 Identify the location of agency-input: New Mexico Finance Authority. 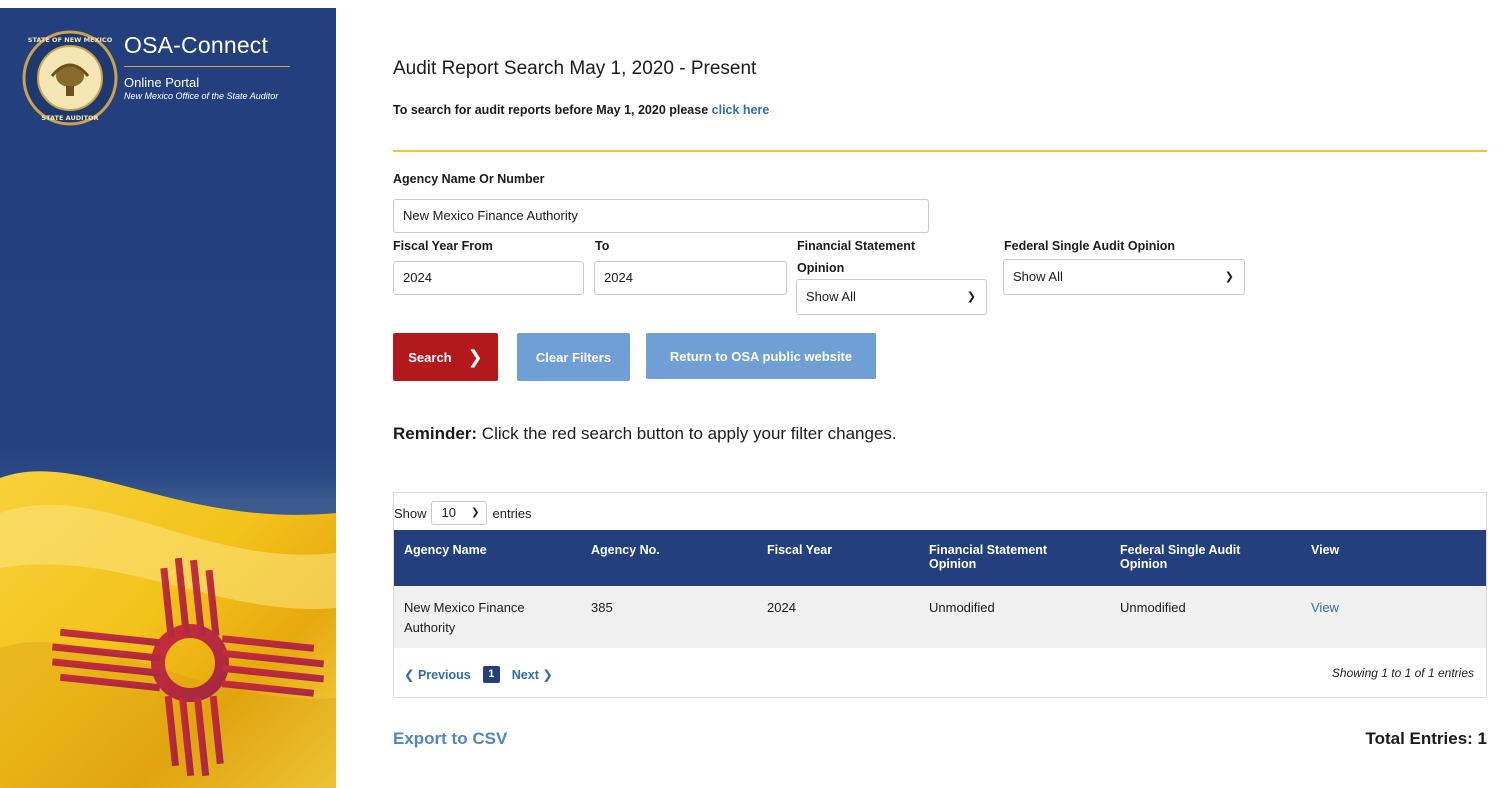
(661, 216).